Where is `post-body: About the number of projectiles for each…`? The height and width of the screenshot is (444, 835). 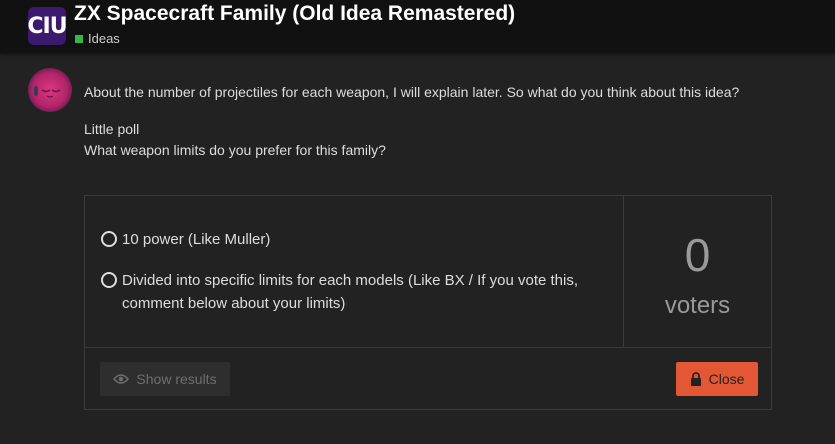
post-body: About the number of projectiles for each… is located at coordinates (424, 121).